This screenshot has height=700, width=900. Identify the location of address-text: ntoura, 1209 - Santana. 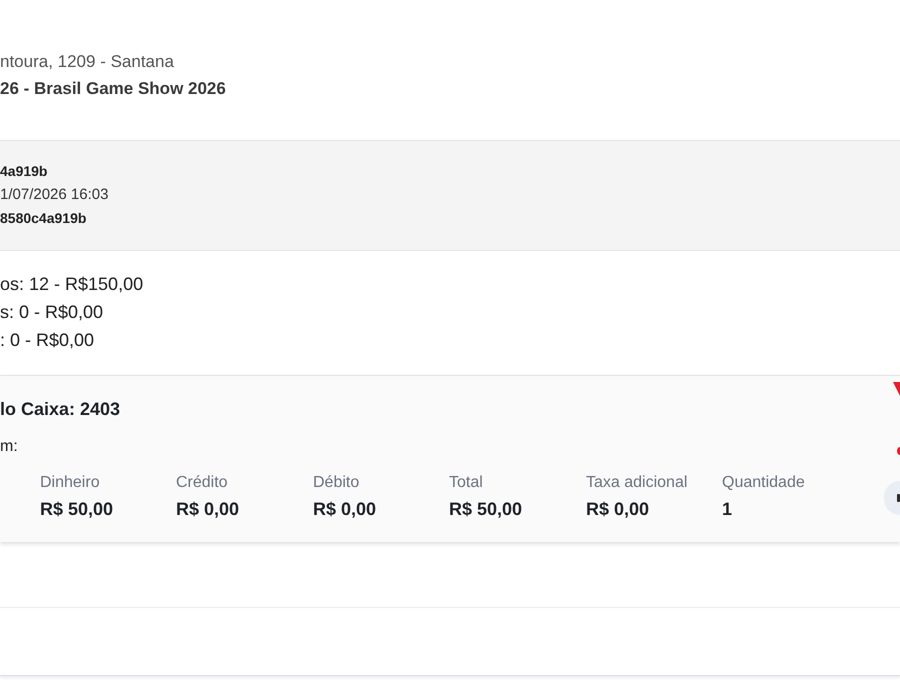
(87, 62).